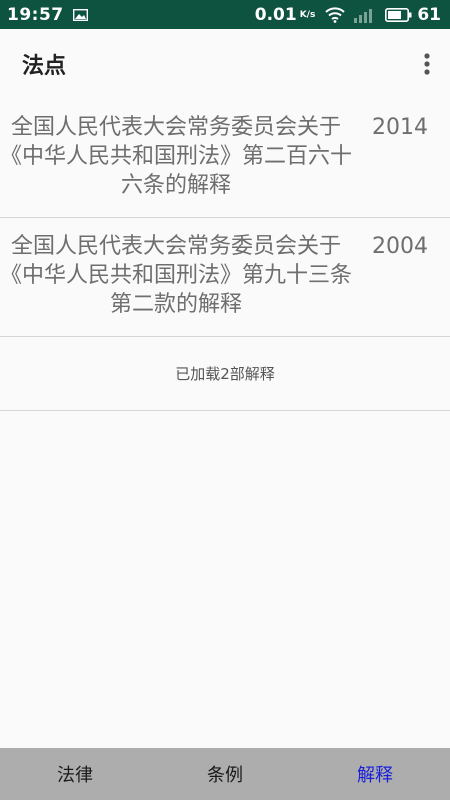 This screenshot has width=450, height=800. What do you see at coordinates (44, 66) in the screenshot?
I see `app-title: 法点` at bounding box center [44, 66].